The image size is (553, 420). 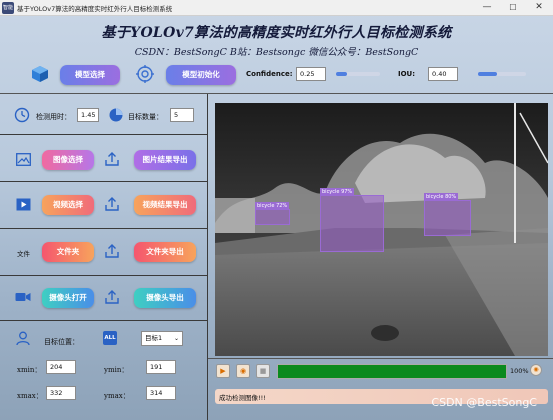 I want to click on minimize-button: —, so click(x=487, y=8).